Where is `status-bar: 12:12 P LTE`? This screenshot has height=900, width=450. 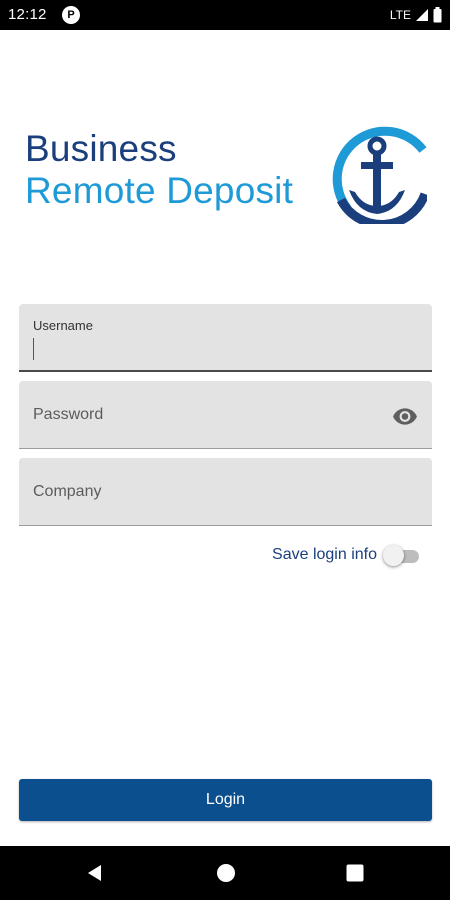 status-bar: 12:12 P LTE is located at coordinates (225, 15).